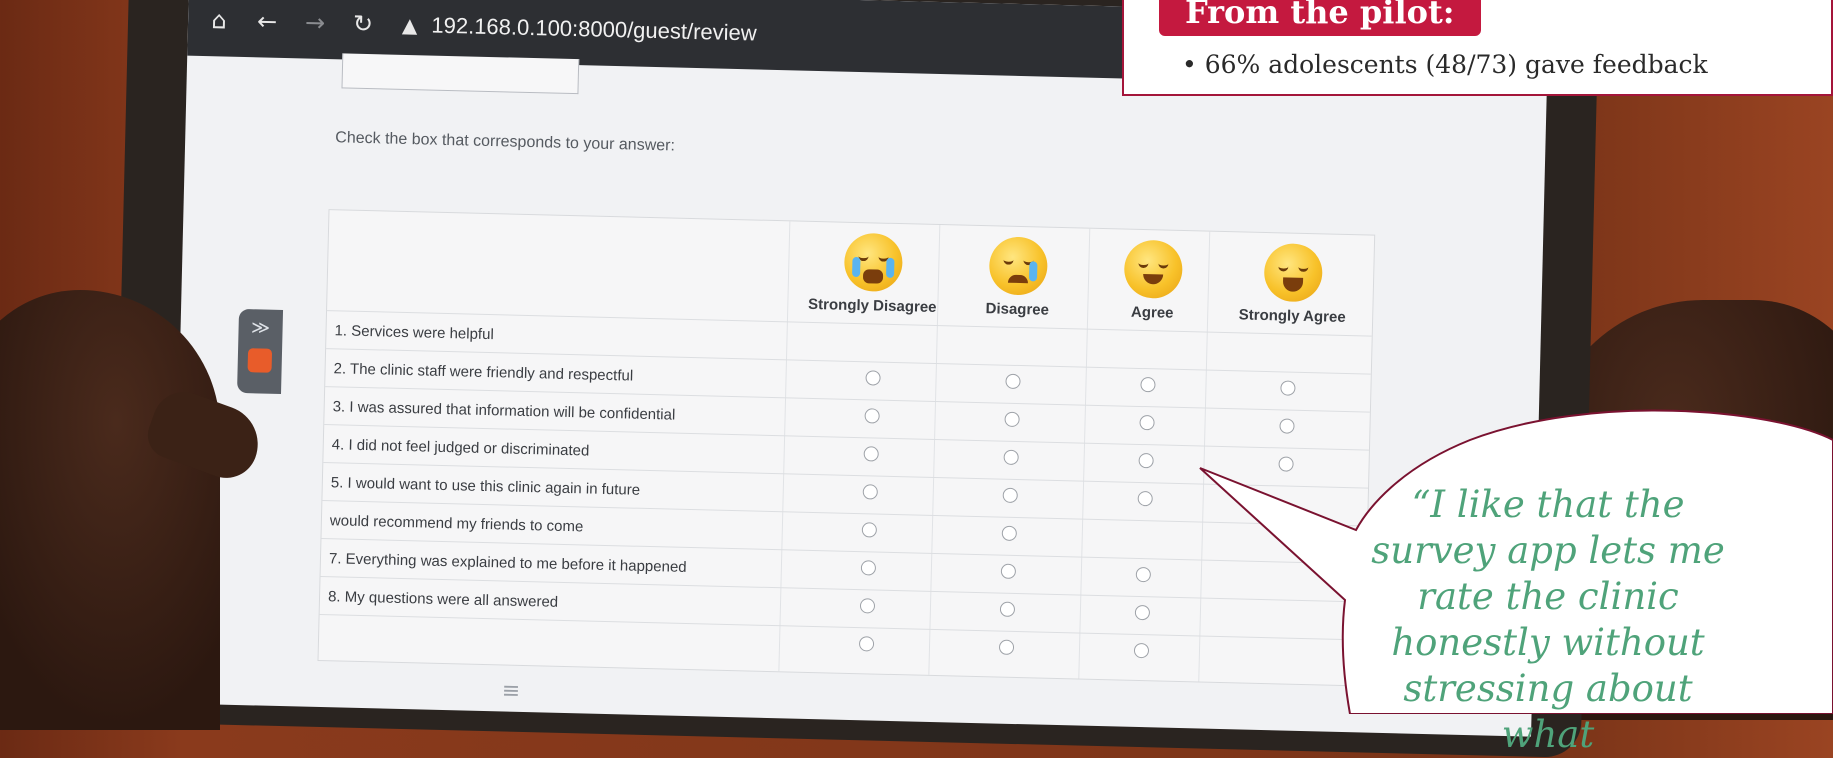 This screenshot has height=758, width=1833. Describe the element at coordinates (1548, 504) in the screenshot. I see `quote-line: “I like that the` at that location.